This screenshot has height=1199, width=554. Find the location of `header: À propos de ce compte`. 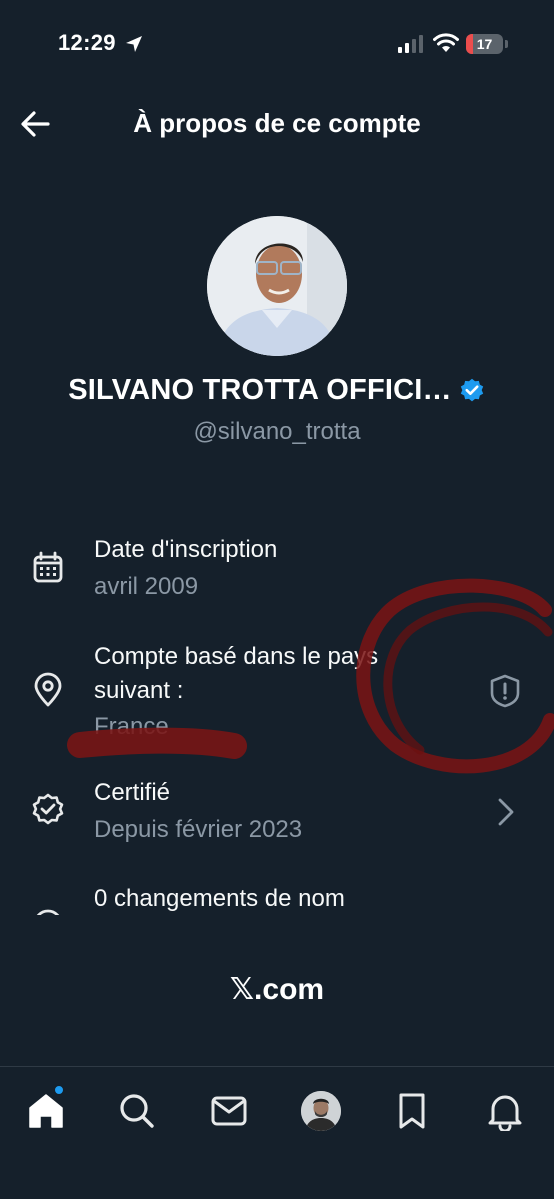

header: À propos de ce compte is located at coordinates (277, 124).